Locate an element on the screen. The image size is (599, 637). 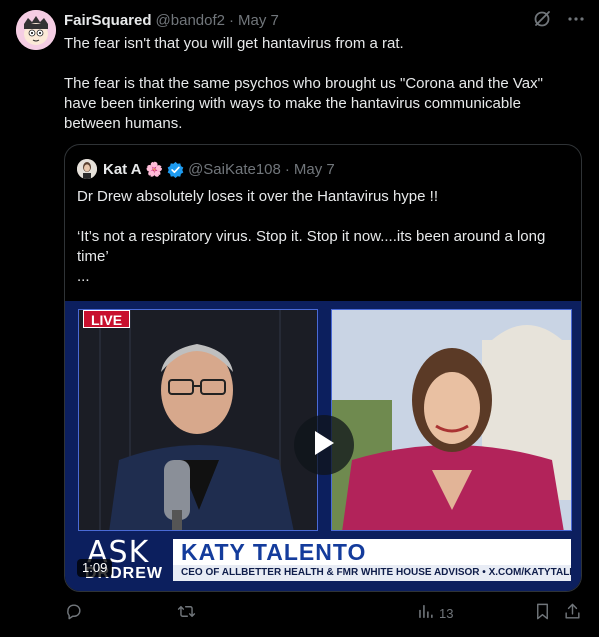
share-button is located at coordinates (572, 613).